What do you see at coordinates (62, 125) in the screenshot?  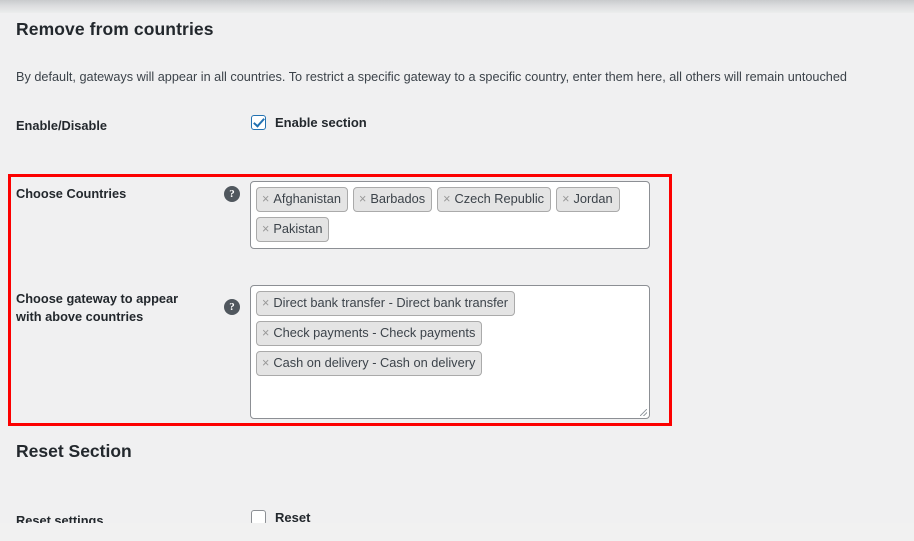 I see `enable-disable-label: Enable/Disable` at bounding box center [62, 125].